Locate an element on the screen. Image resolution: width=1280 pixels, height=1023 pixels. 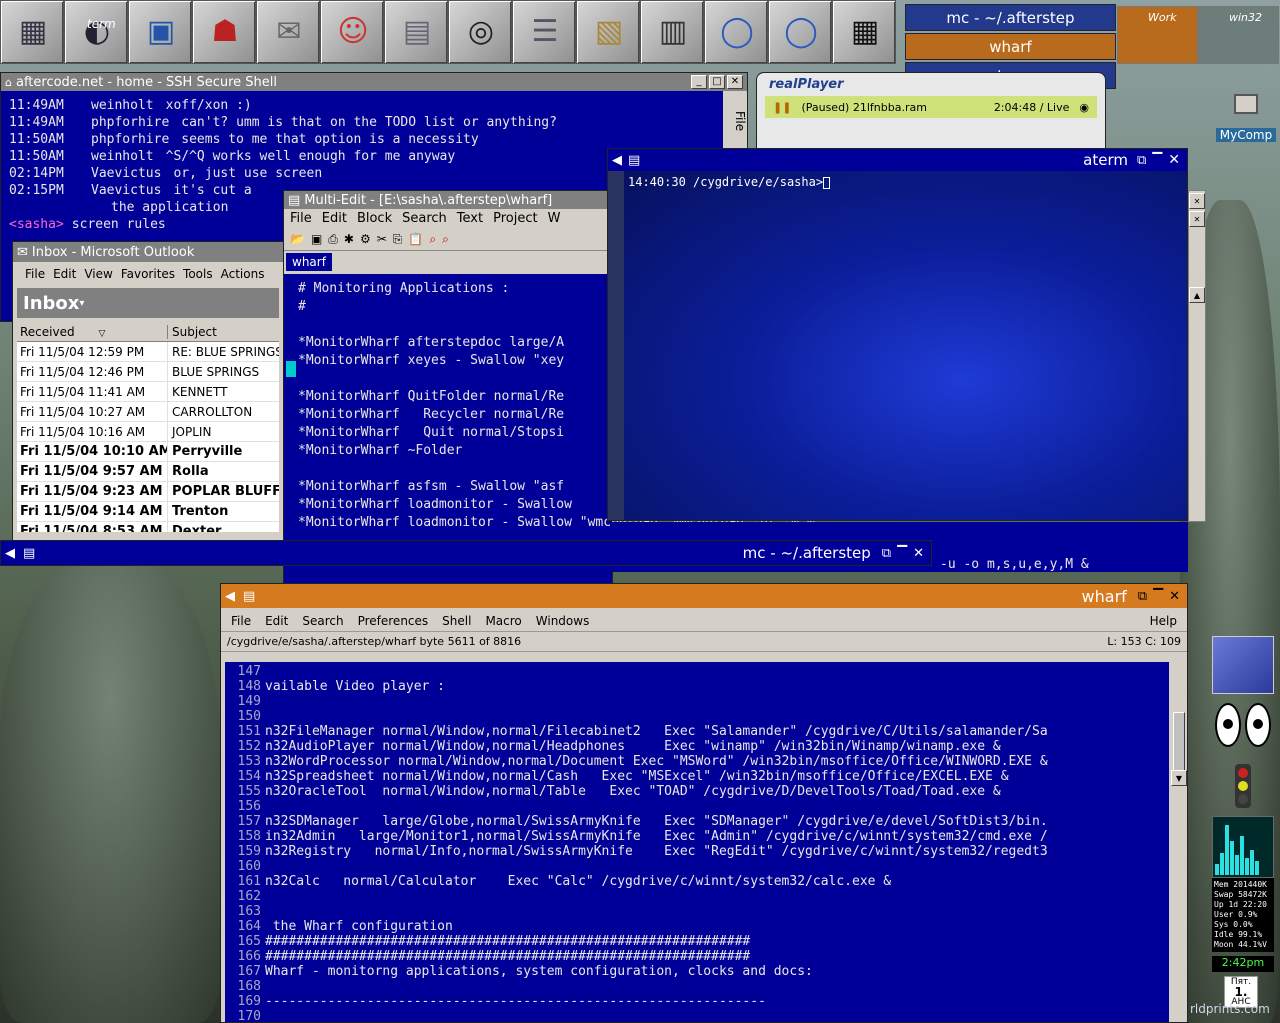
cut-icon: ✂ is located at coordinates (382, 239).